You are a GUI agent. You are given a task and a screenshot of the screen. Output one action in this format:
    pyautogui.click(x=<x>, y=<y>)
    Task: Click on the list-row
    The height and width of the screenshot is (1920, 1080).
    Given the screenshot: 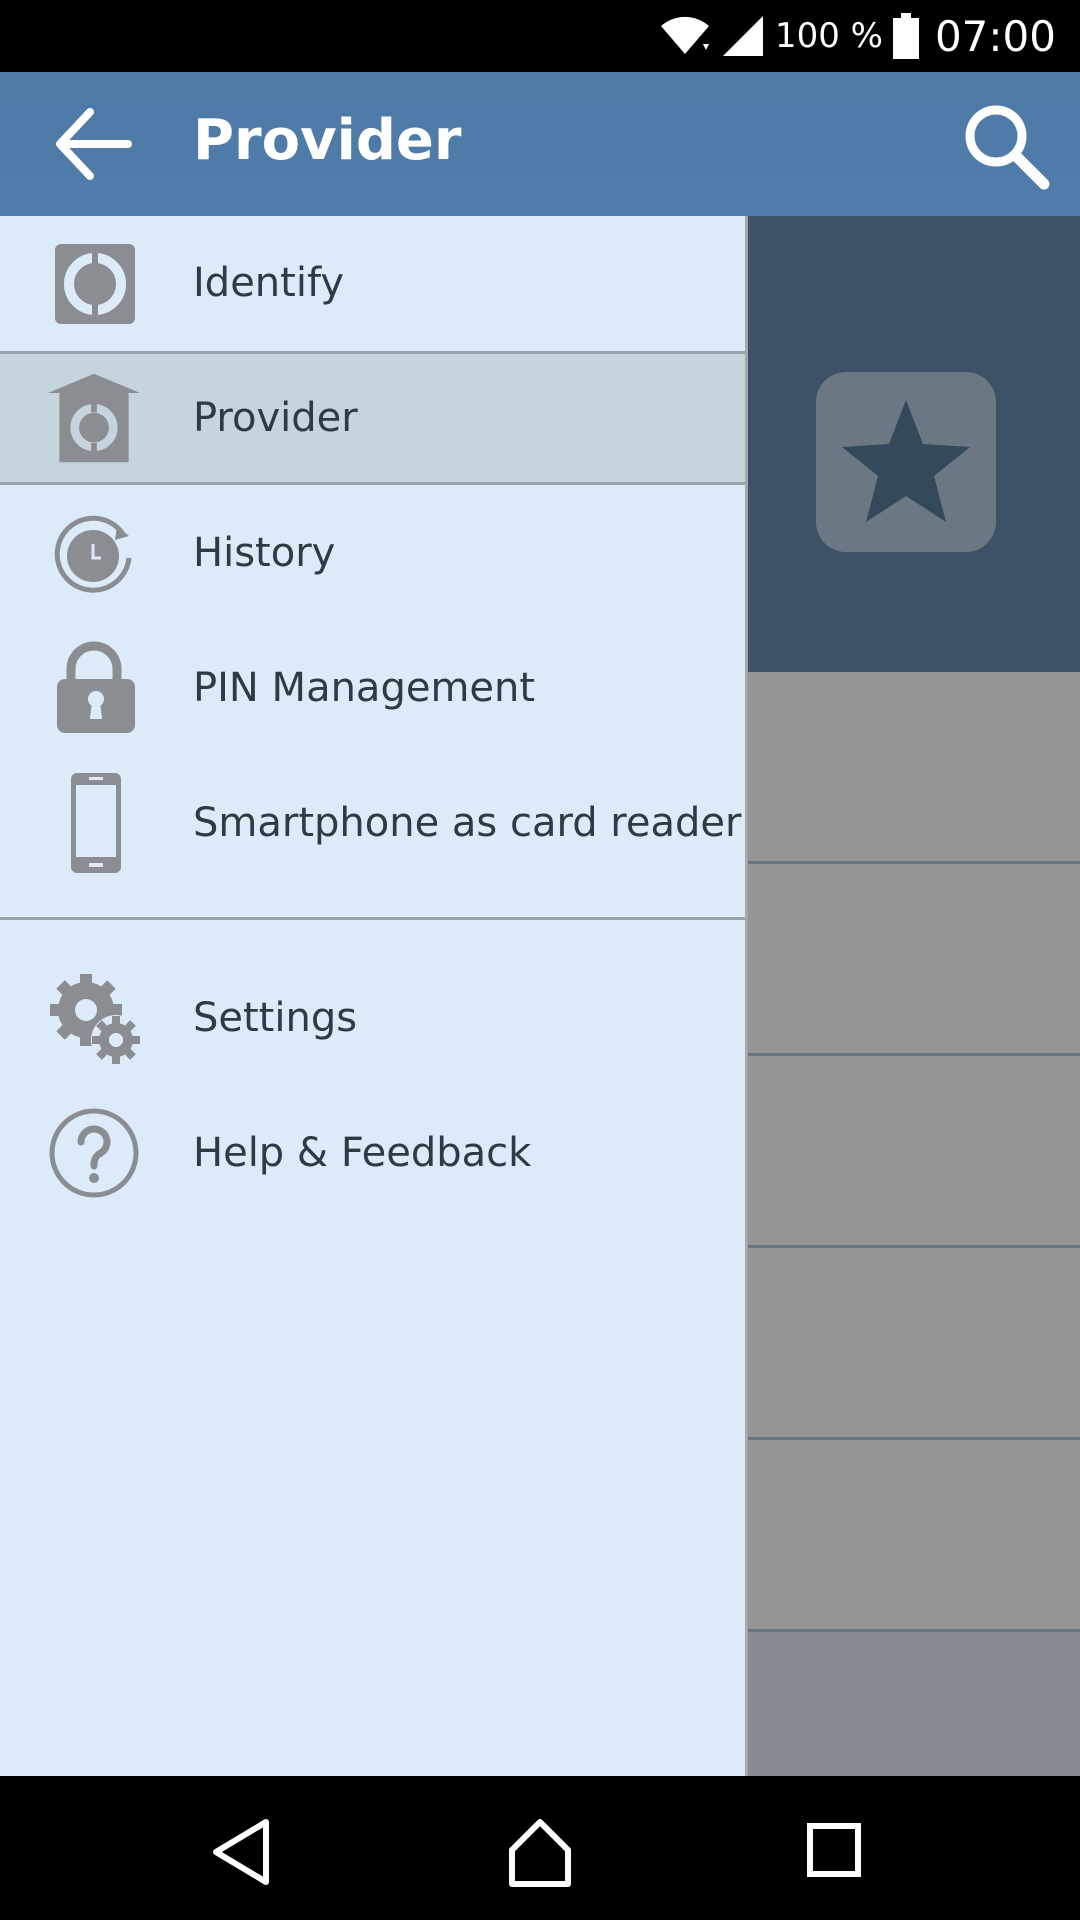 What is the action you would take?
    pyautogui.click(x=914, y=1704)
    